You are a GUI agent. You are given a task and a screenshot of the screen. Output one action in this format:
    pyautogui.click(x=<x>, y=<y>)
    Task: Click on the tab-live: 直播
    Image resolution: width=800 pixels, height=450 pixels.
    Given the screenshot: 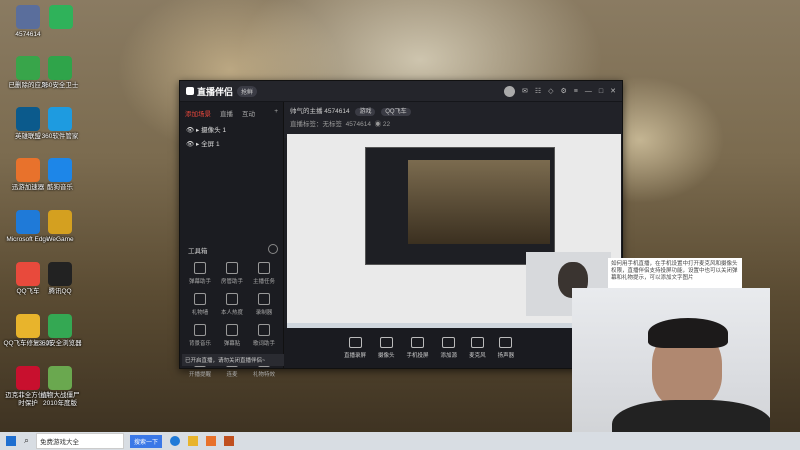 What is the action you would take?
    pyautogui.click(x=226, y=113)
    